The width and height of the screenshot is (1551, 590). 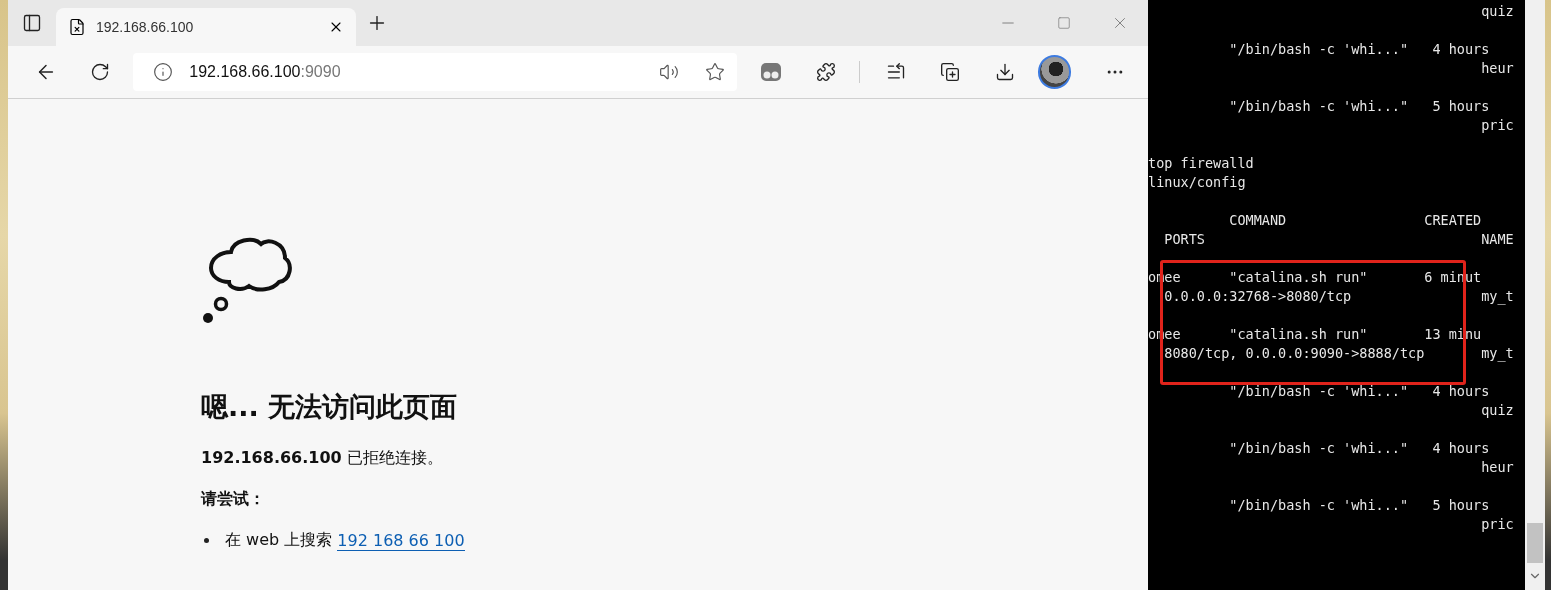 I want to click on url-text: 192.168.66.100:9090, so click(x=265, y=72).